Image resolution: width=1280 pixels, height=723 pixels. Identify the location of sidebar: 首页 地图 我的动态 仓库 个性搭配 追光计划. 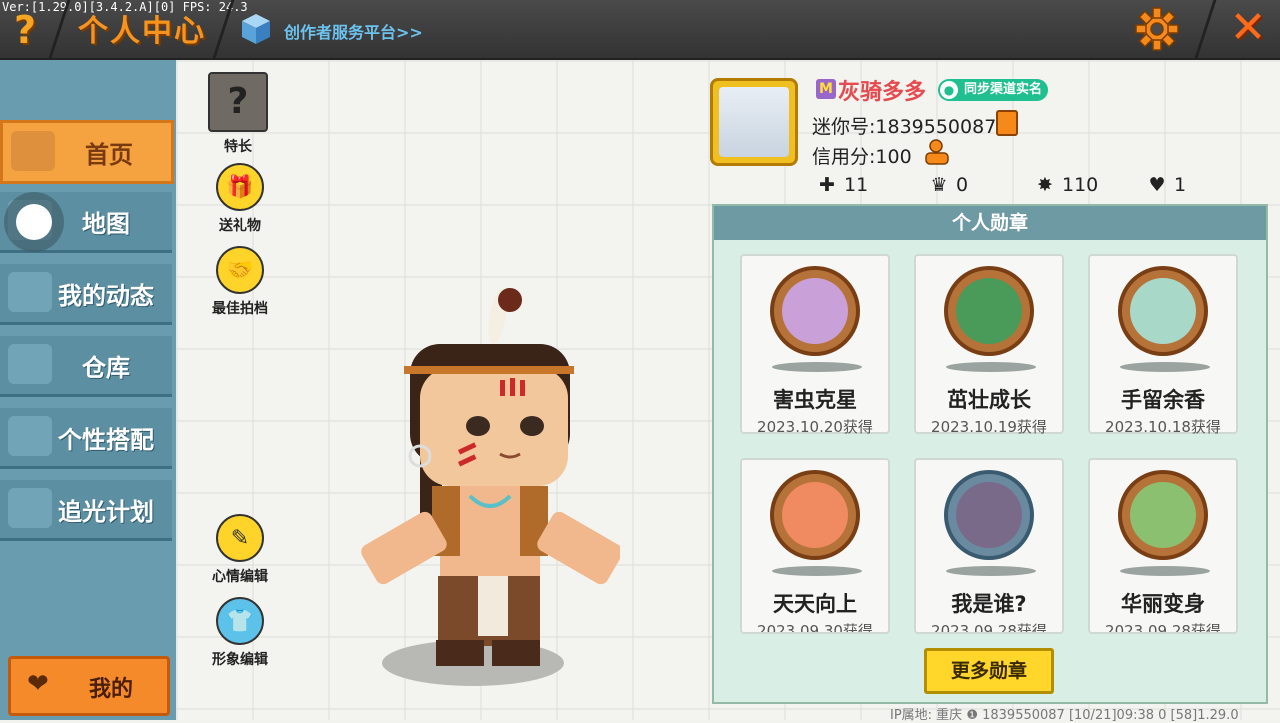
(88, 390).